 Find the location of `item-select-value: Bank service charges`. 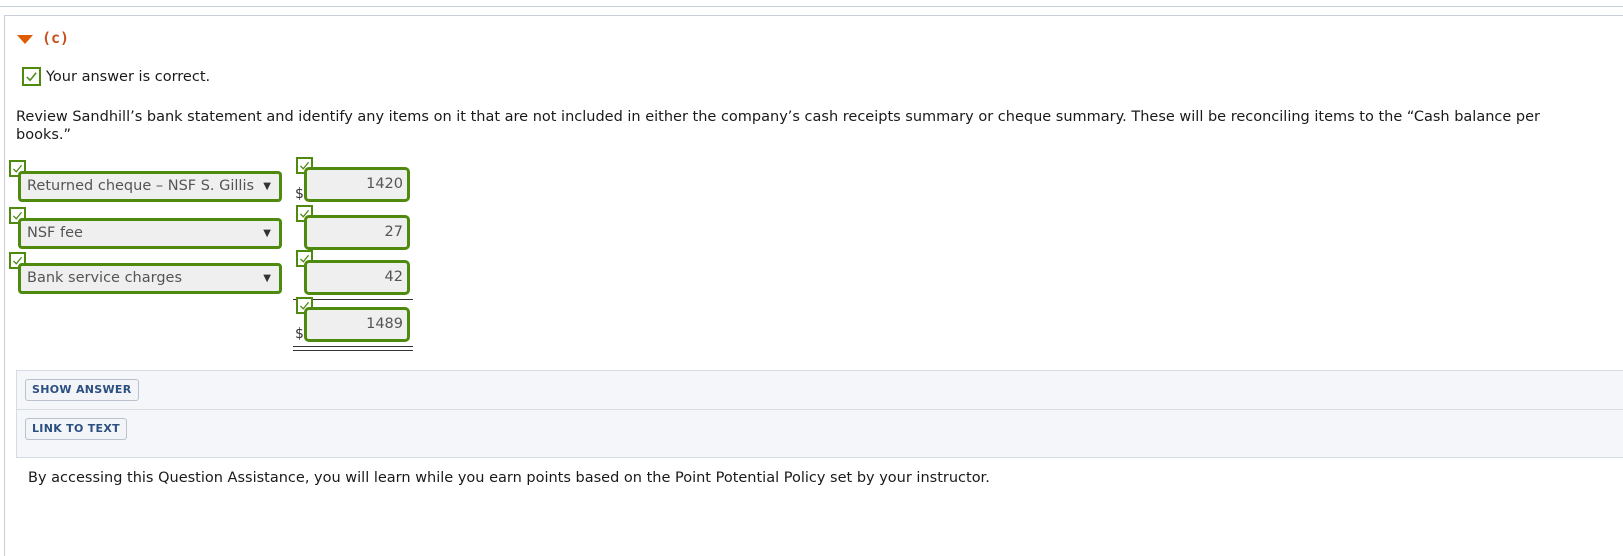

item-select-value: Bank service charges is located at coordinates (105, 278).